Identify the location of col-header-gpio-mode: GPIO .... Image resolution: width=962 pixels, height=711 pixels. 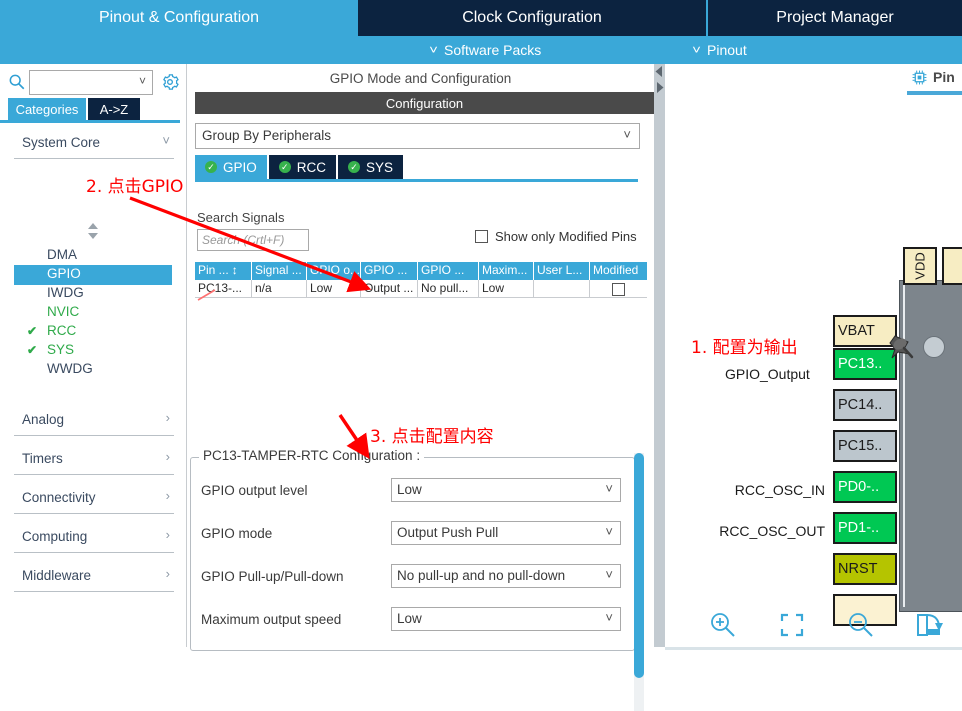
(389, 271).